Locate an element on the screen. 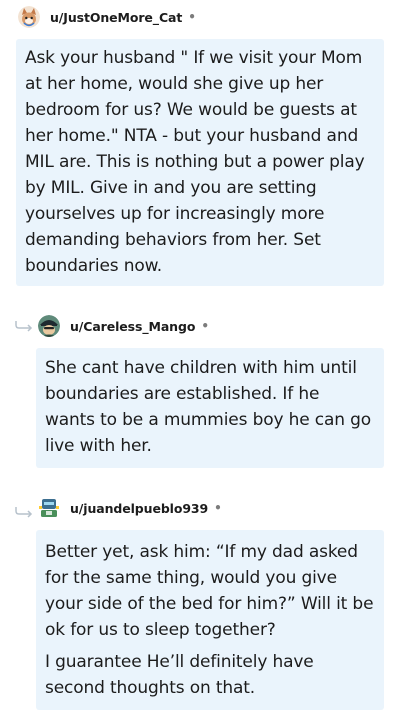 Image resolution: width=400 pixels, height=724 pixels. username: u/JustOneMore_Cat is located at coordinates (116, 17).